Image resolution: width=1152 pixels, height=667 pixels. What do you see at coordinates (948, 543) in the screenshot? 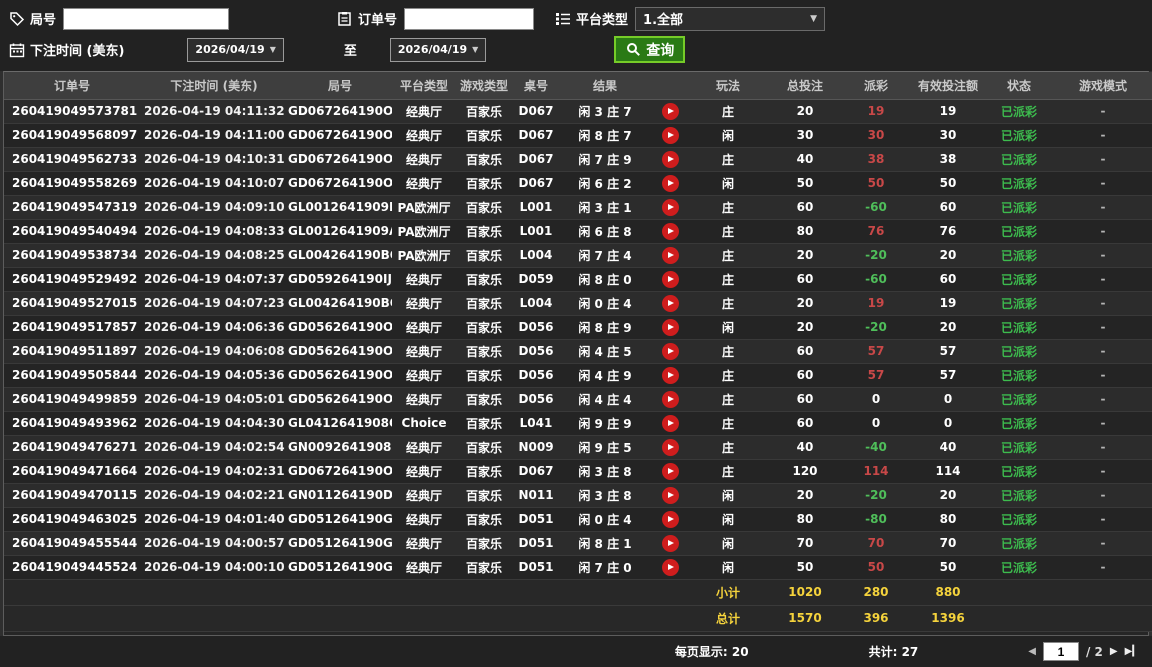
I see `cell-valid-bet: 70` at bounding box center [948, 543].